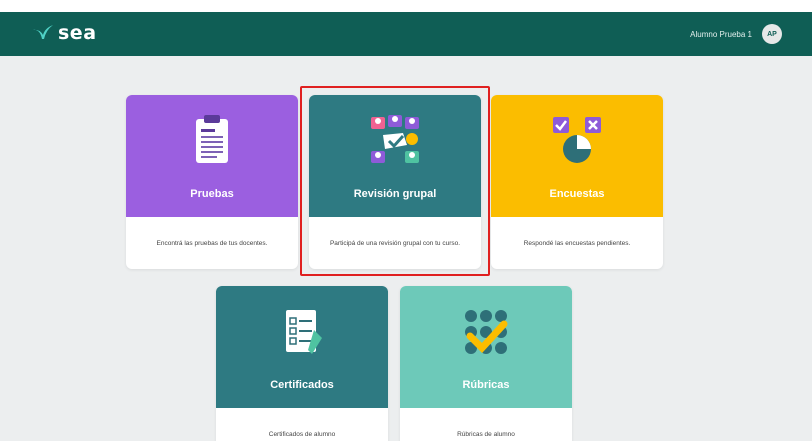  I want to click on card-header: Revisión grupal, so click(395, 156).